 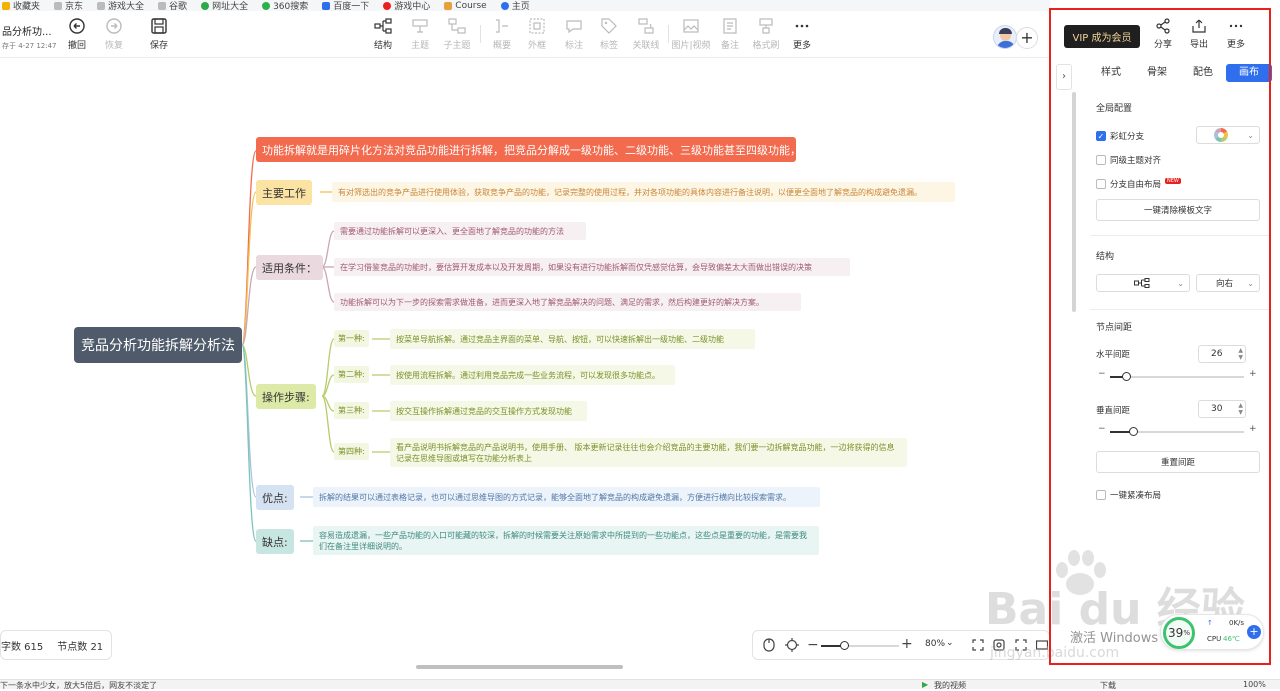 What do you see at coordinates (284, 192) in the screenshot?
I see `topic-main-work: 主要工作` at bounding box center [284, 192].